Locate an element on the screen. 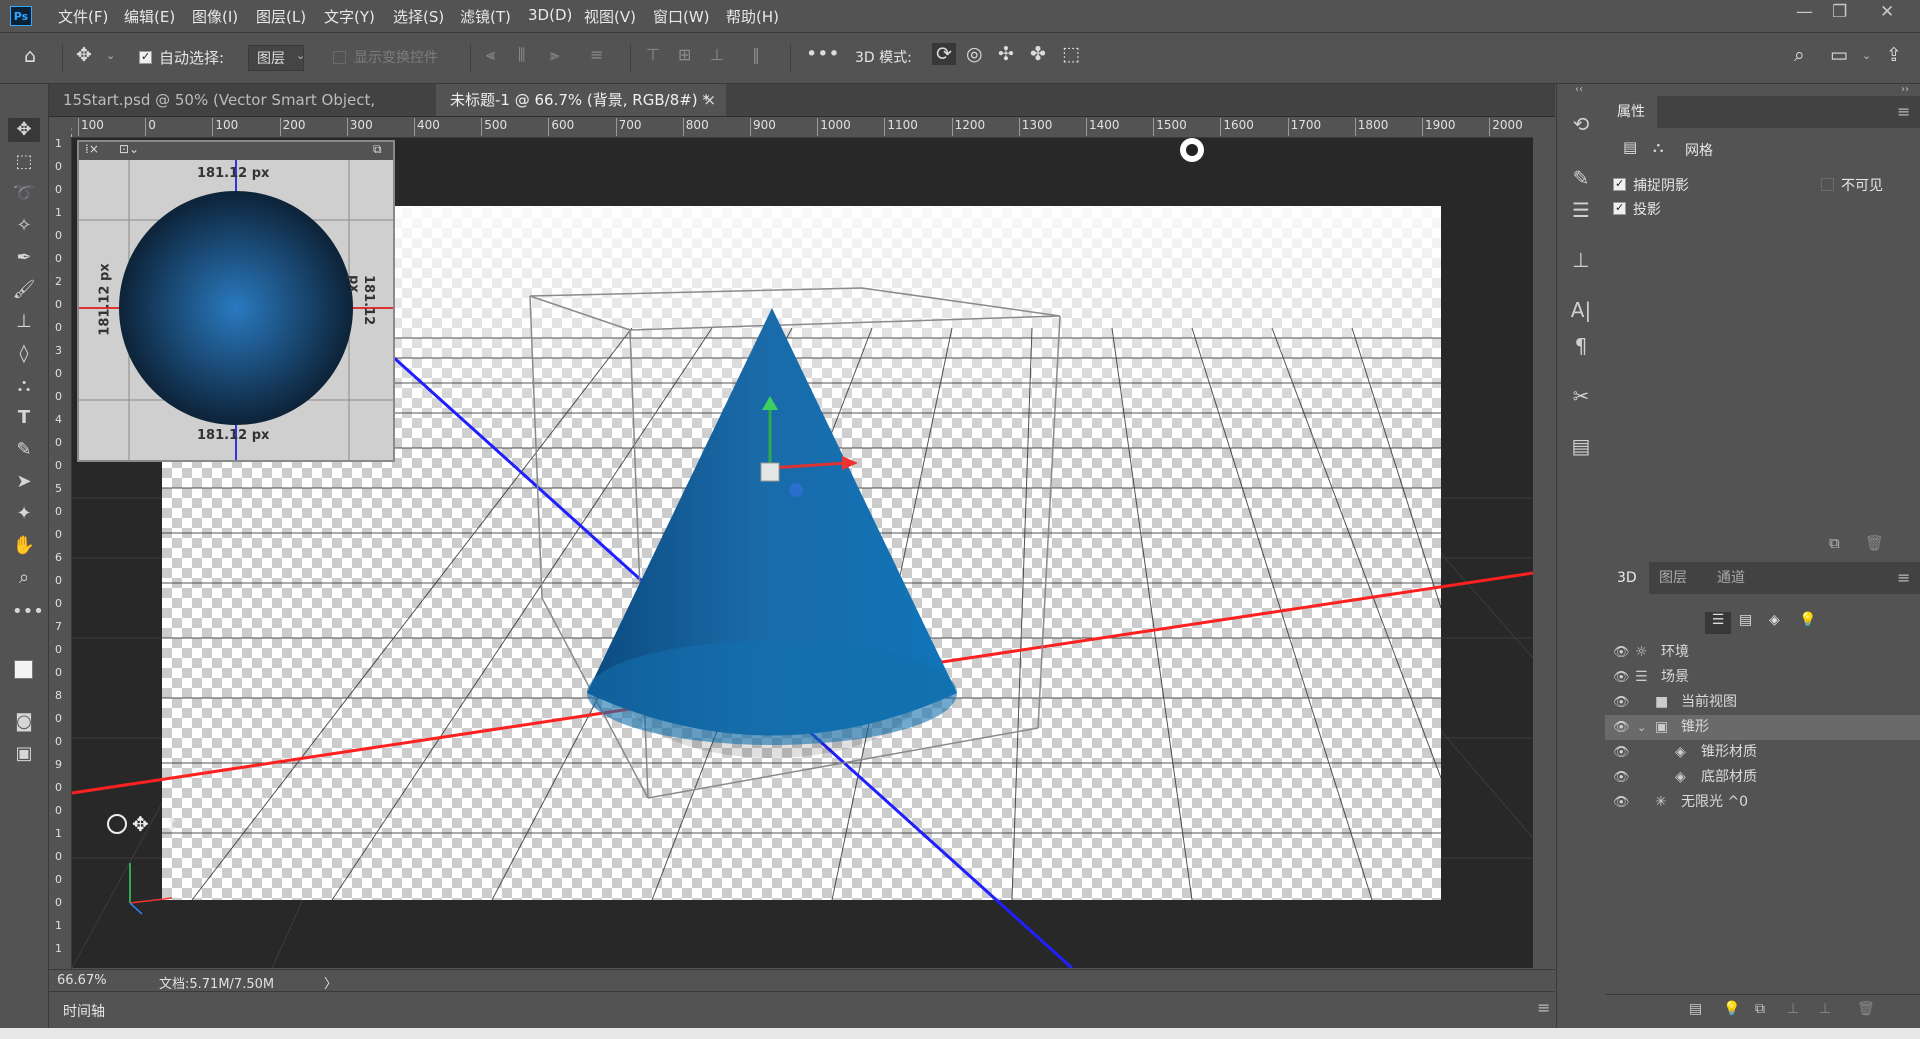 This screenshot has height=1039, width=1920. layer-row-bottom-material: 👁 ◈ 底部材质 is located at coordinates (1762, 777).